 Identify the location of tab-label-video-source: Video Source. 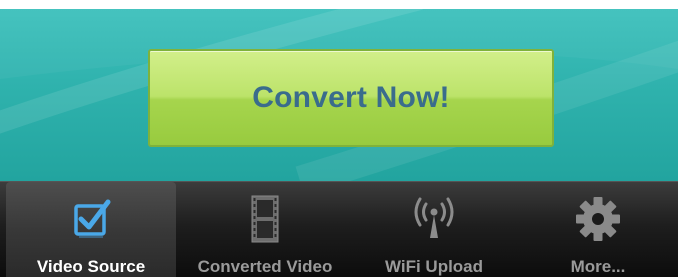
(91, 266).